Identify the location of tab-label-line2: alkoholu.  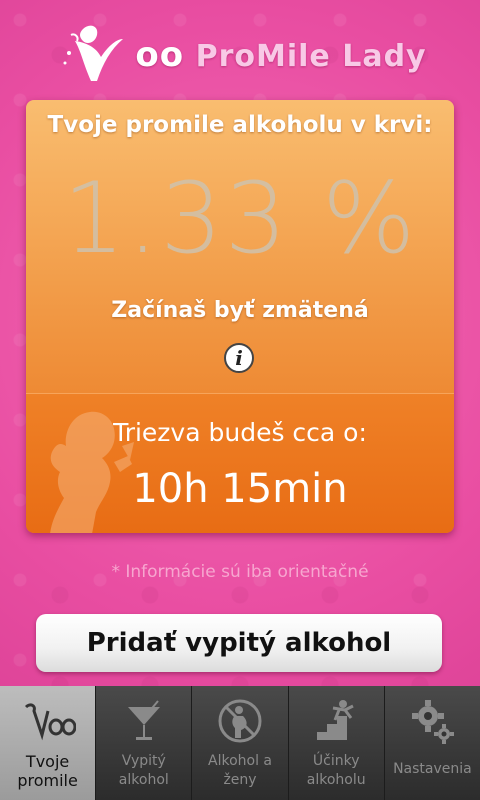
(336, 780).